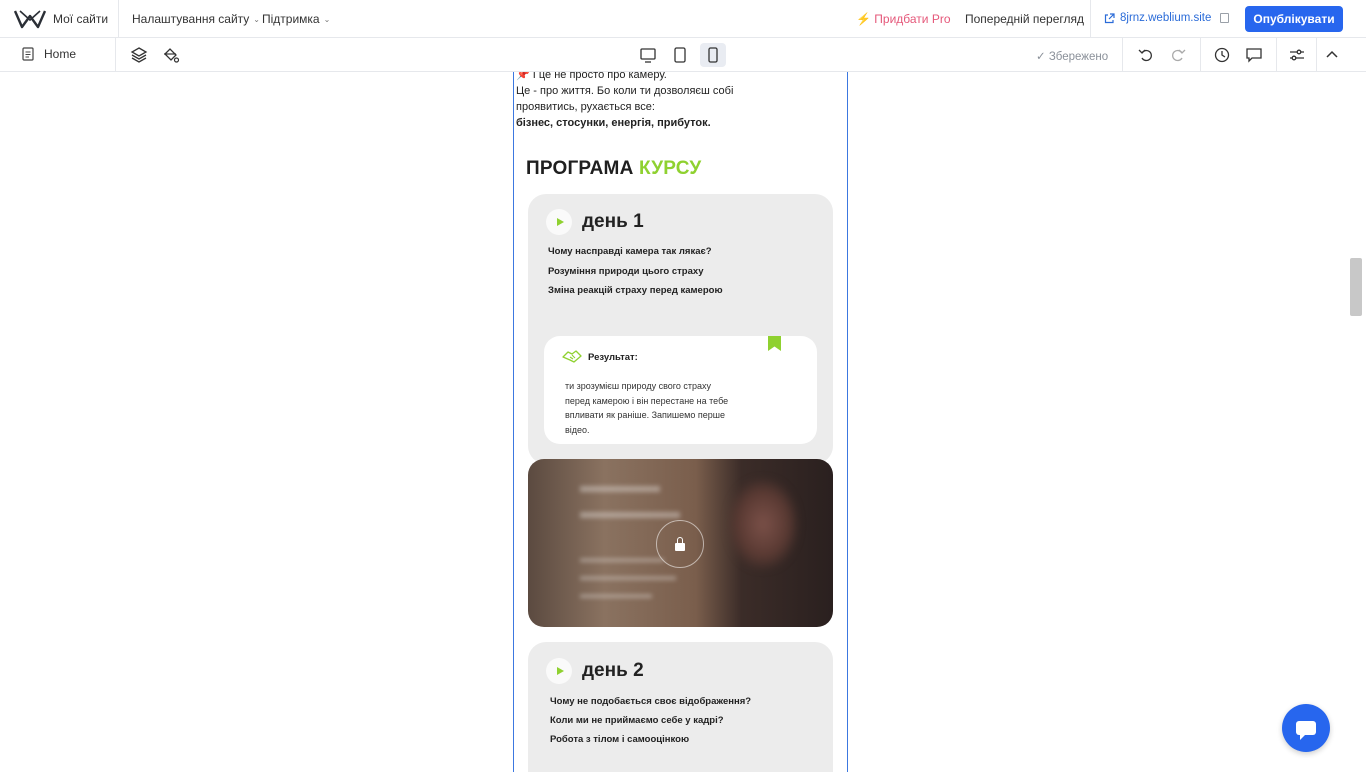 The height and width of the screenshot is (772, 1366). I want to click on result-label: Результат:, so click(613, 357).